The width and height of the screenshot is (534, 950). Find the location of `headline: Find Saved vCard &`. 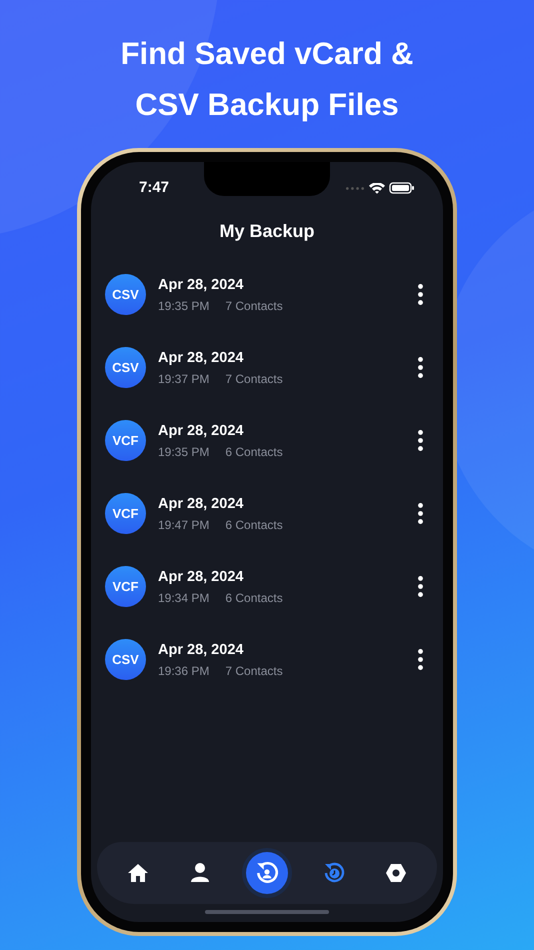

headline: Find Saved vCard & is located at coordinates (267, 54).